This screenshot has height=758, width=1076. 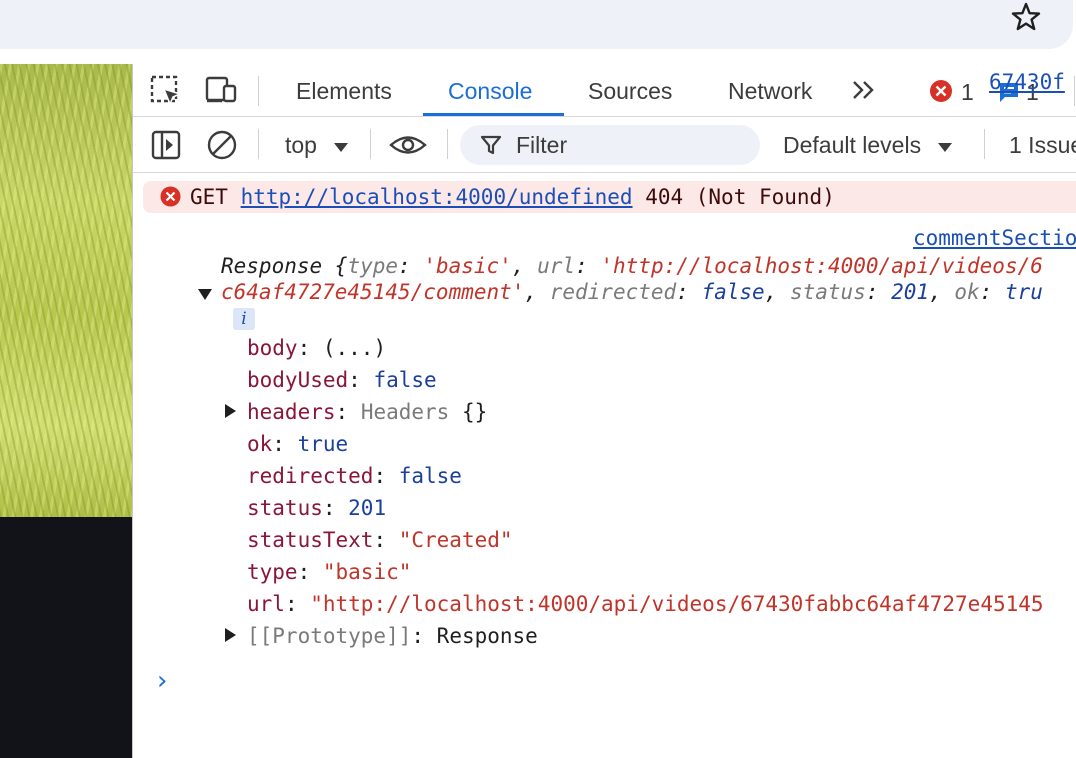 What do you see at coordinates (329, 636) in the screenshot?
I see `property-key: [[Prototype]]` at bounding box center [329, 636].